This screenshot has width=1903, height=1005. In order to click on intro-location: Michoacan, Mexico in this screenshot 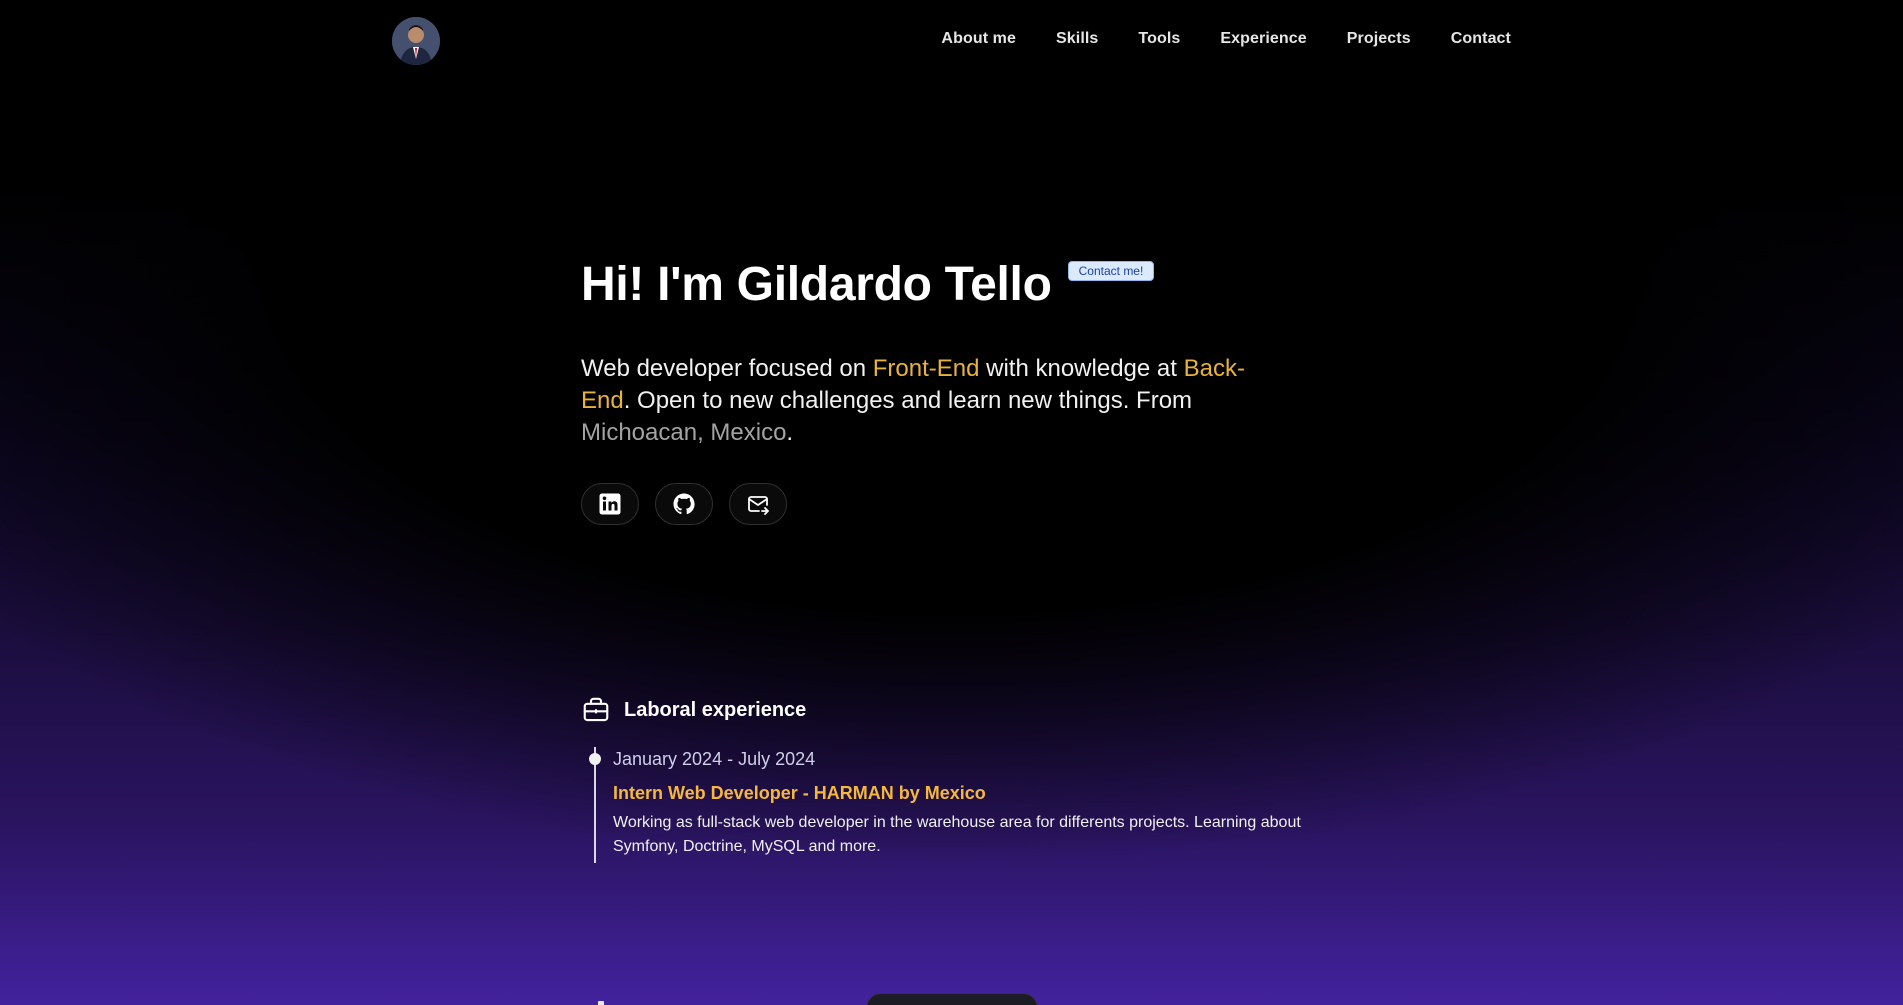, I will do `click(684, 432)`.